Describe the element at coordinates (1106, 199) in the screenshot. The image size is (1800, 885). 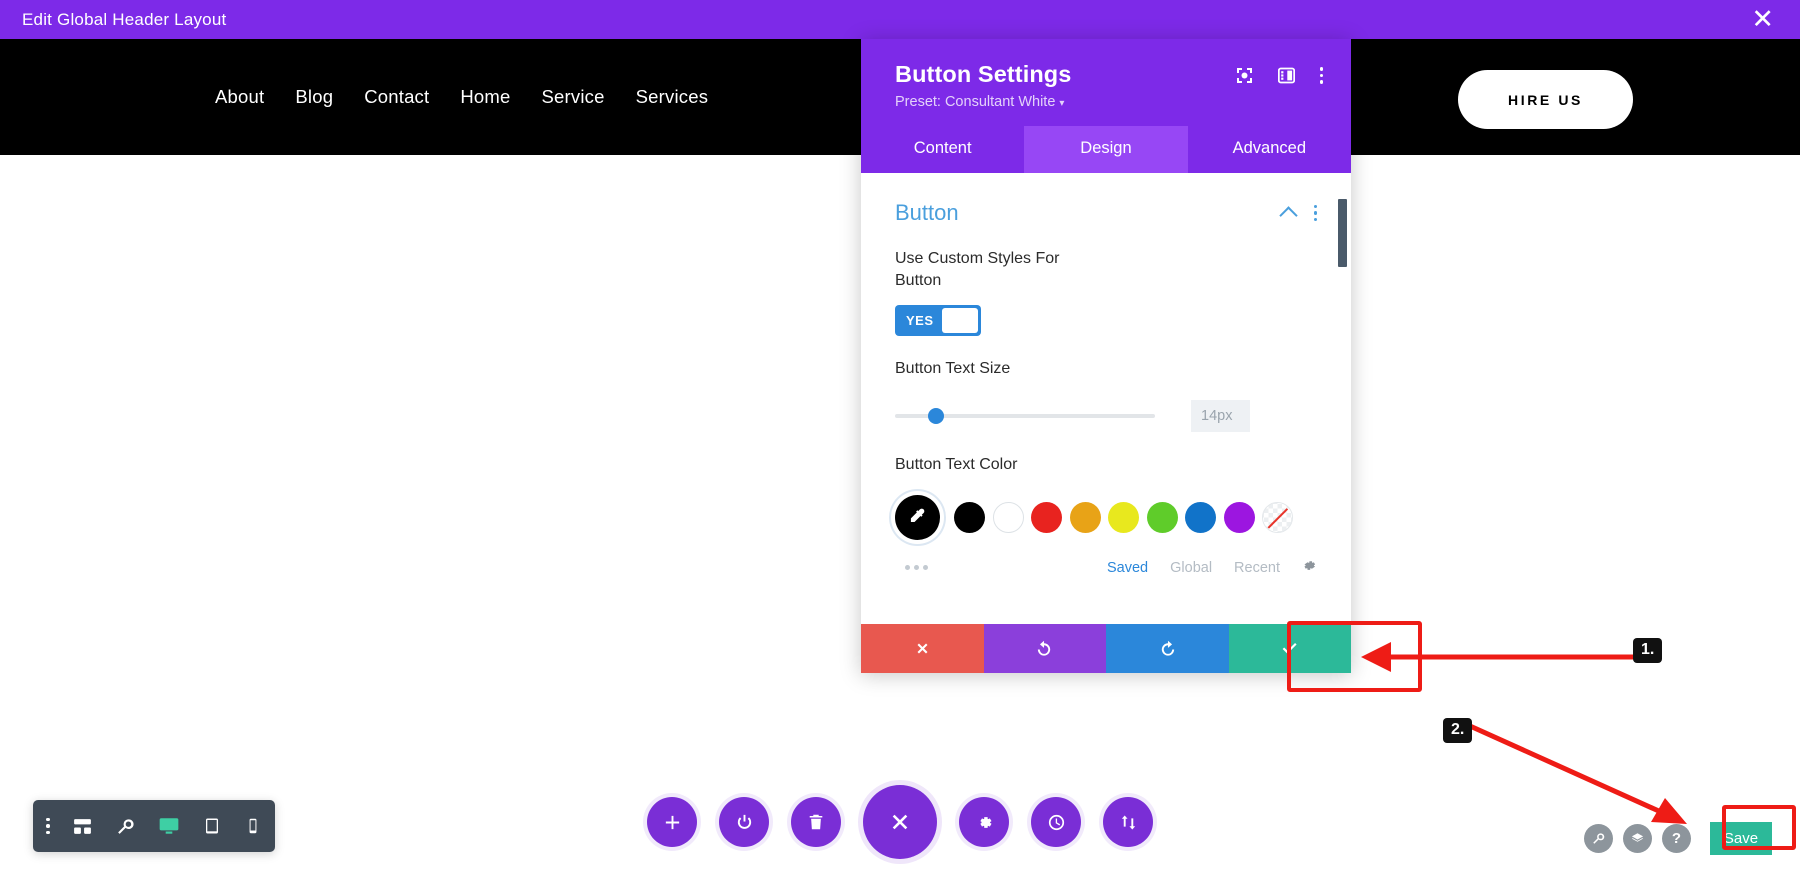
I see `button-section-header: Button` at that location.